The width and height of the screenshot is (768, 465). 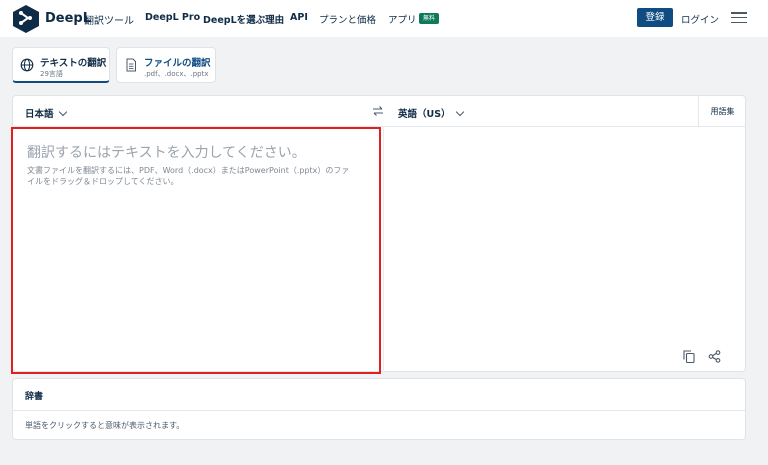 What do you see at coordinates (166, 153) in the screenshot?
I see `source-placeholder: 翻訳するにはテキストを入力してください。` at bounding box center [166, 153].